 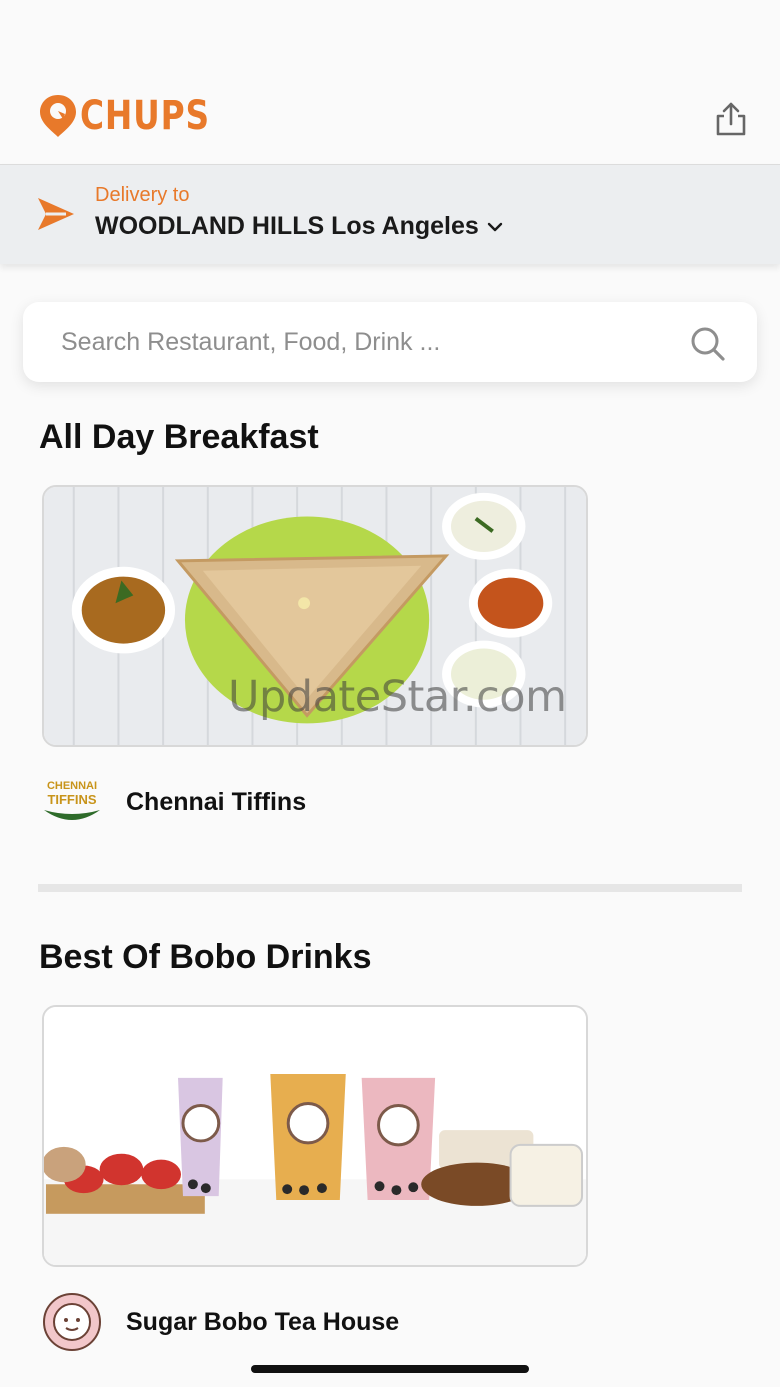 I want to click on app-logo: CHUPS, so click(x=138, y=116).